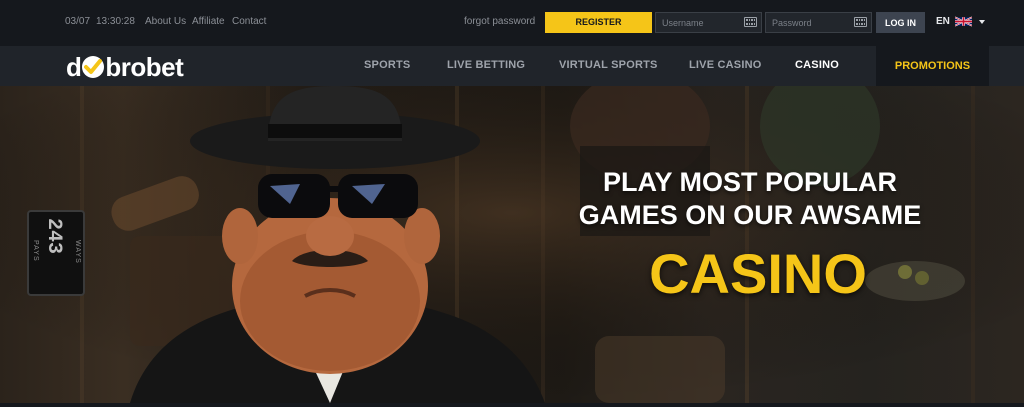 Image resolution: width=1024 pixels, height=407 pixels. Describe the element at coordinates (750, 182) in the screenshot. I see `hero-headline-line1: PLAY MOST POPULAR` at that location.